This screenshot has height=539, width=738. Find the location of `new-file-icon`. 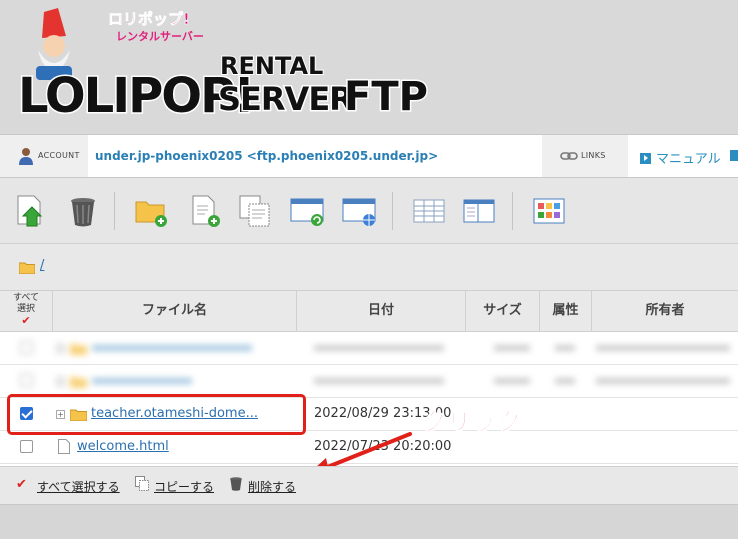

new-file-icon is located at coordinates (205, 211).